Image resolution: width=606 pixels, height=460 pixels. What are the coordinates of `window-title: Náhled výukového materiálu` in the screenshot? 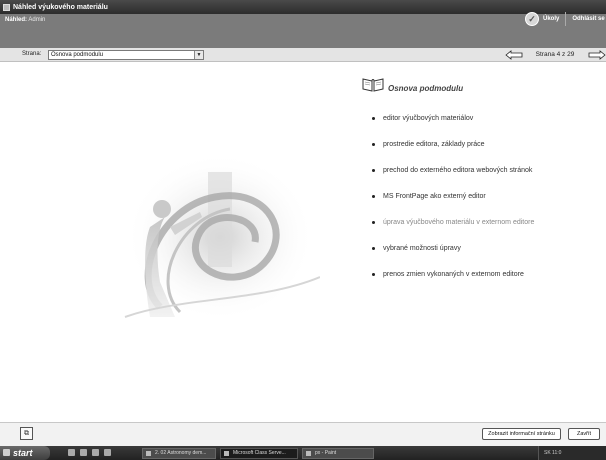 It's located at (60, 7).